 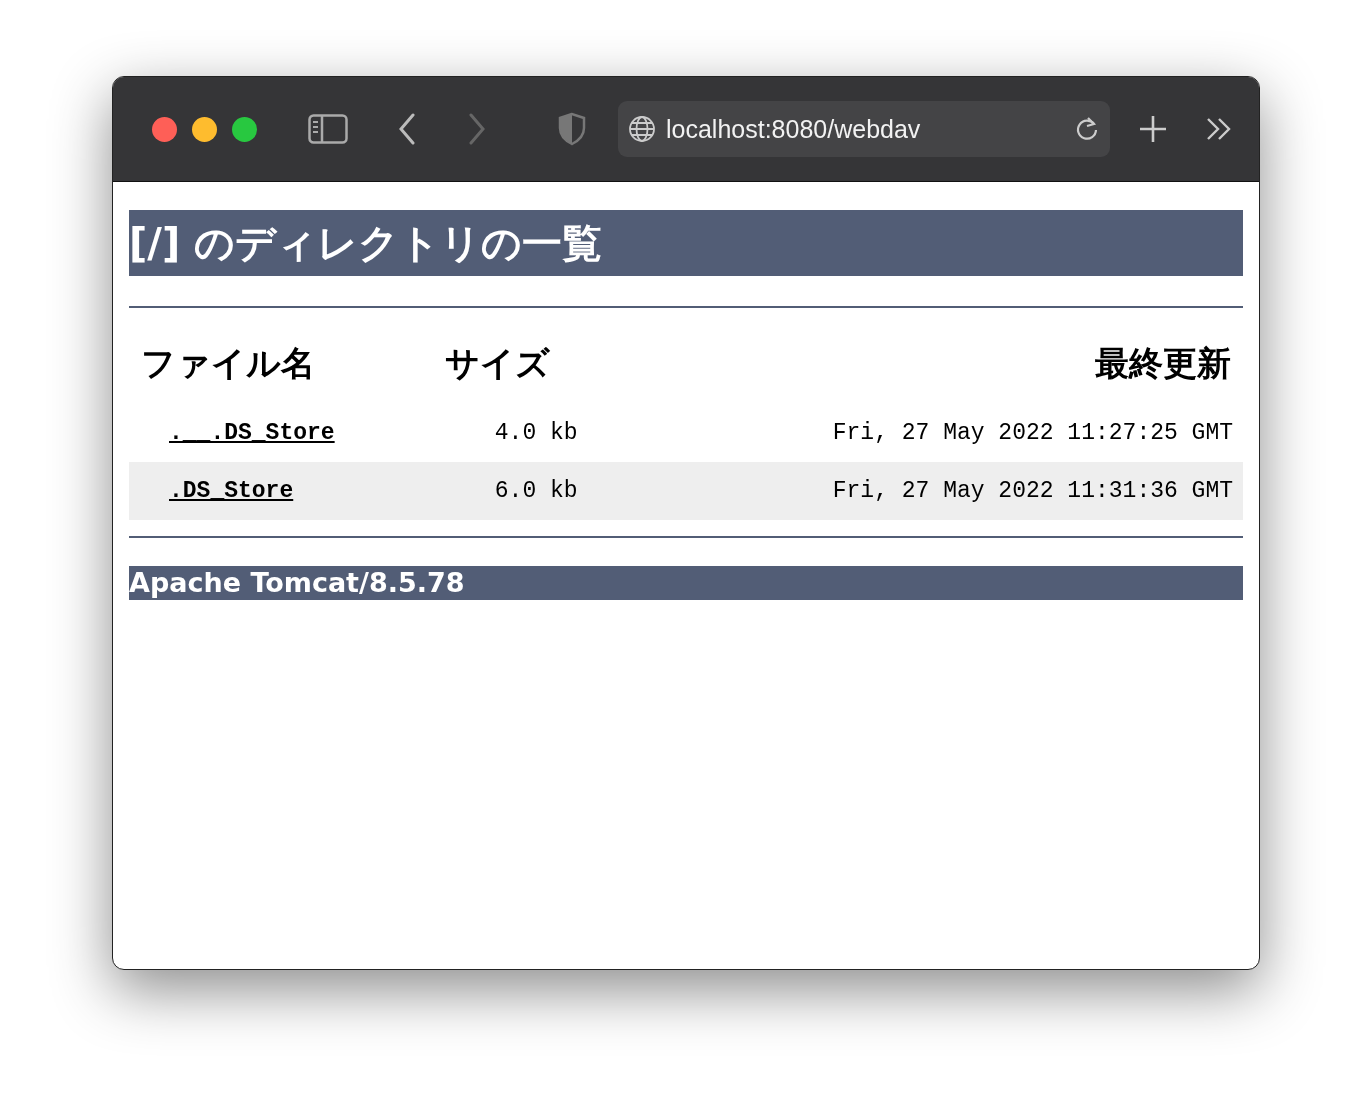 What do you see at coordinates (686, 243) in the screenshot?
I see `page-heading: [/] のディレクトリの一覧` at bounding box center [686, 243].